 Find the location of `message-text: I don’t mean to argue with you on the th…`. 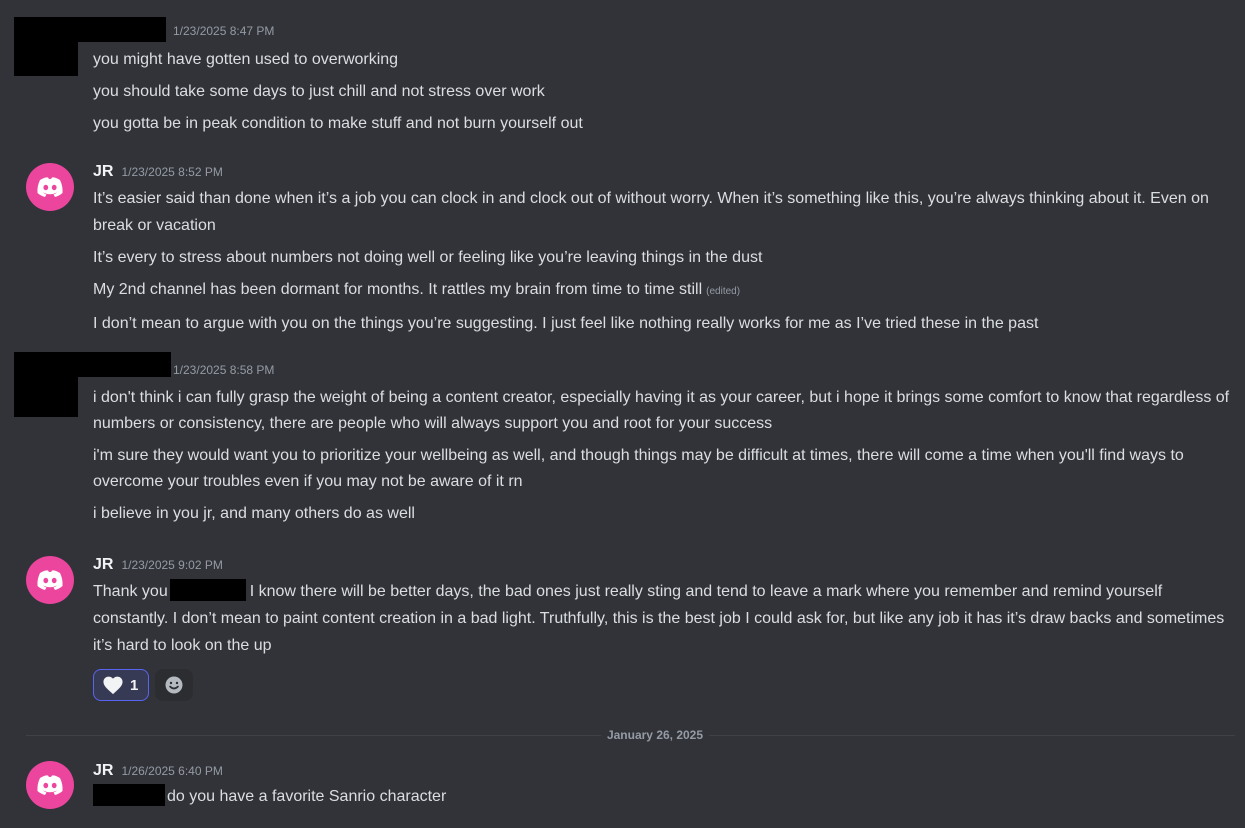

message-text: I don’t mean to argue with you on the th… is located at coordinates (566, 323).